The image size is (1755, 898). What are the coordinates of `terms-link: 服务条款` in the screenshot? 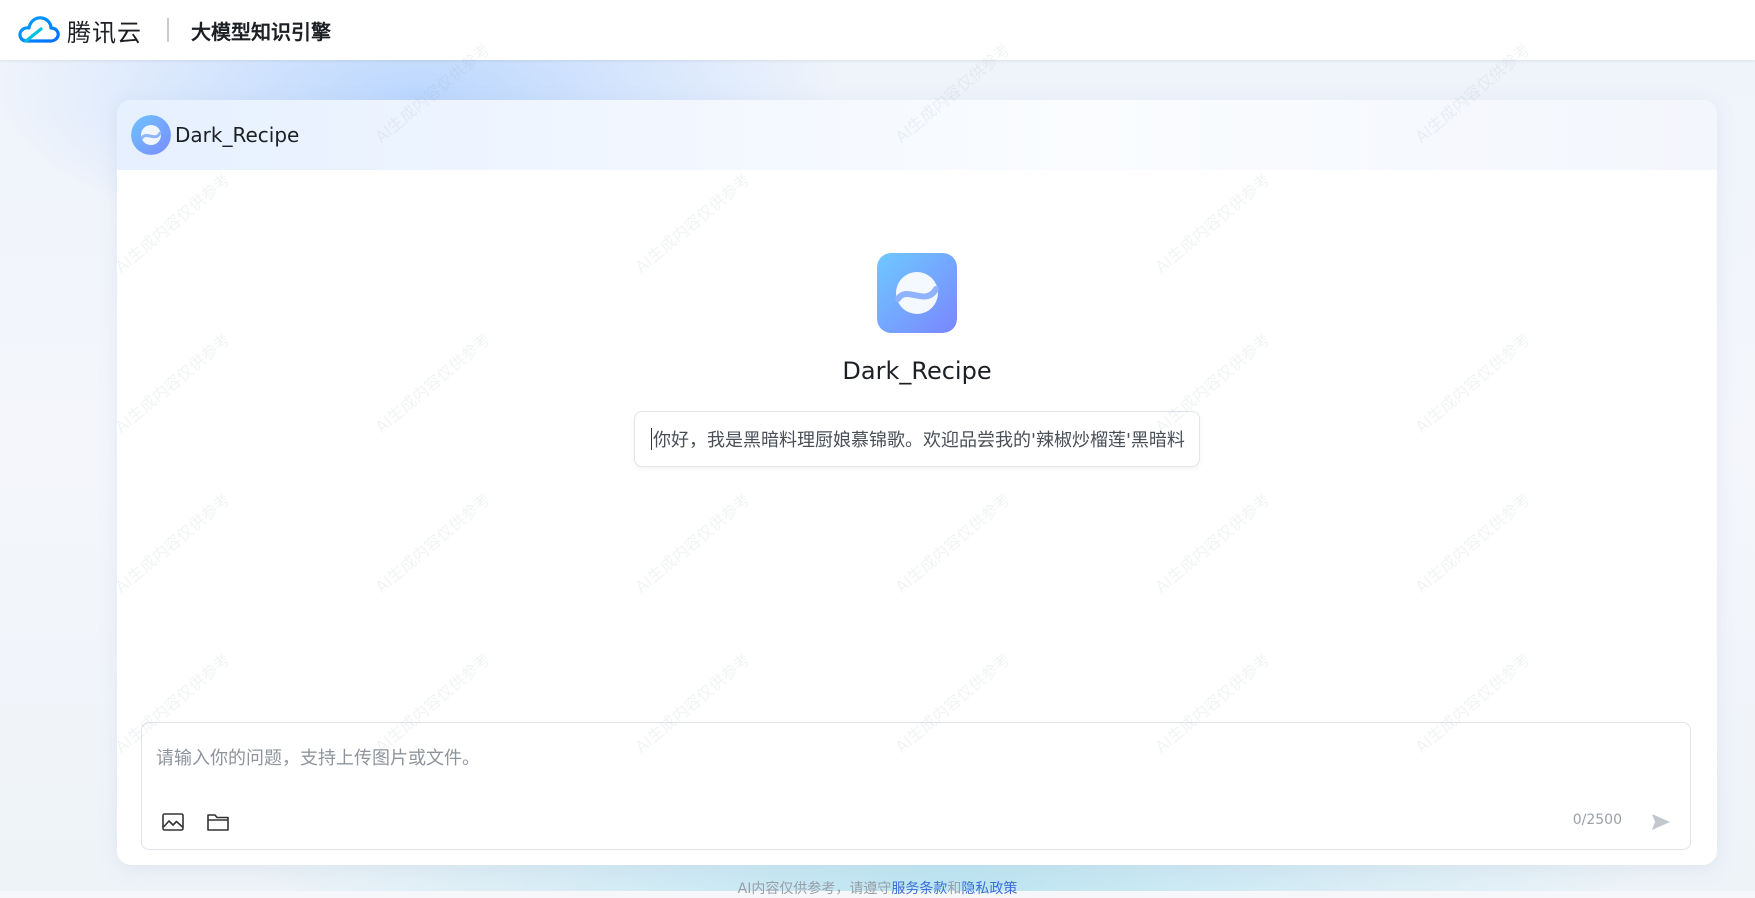 It's located at (919, 889).